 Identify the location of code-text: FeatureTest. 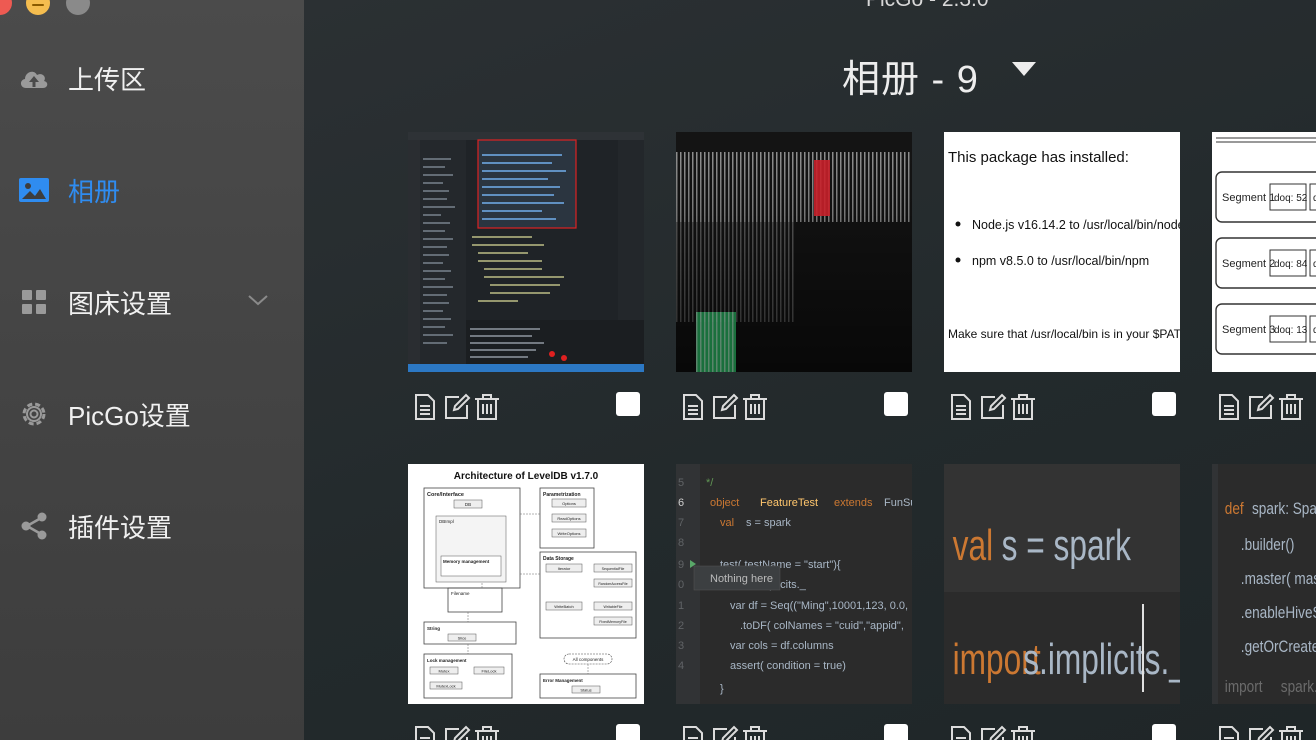
(789, 503).